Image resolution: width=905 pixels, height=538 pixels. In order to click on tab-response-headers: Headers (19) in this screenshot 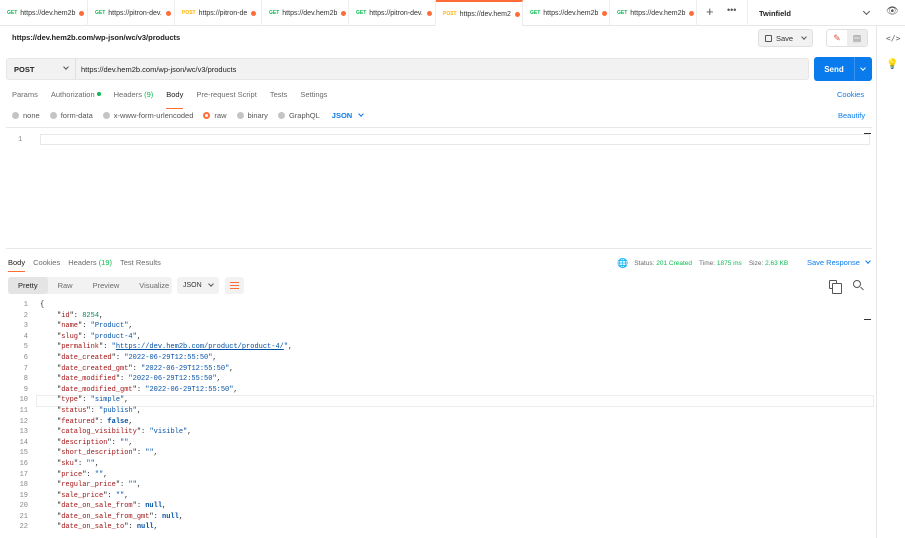, I will do `click(90, 262)`.